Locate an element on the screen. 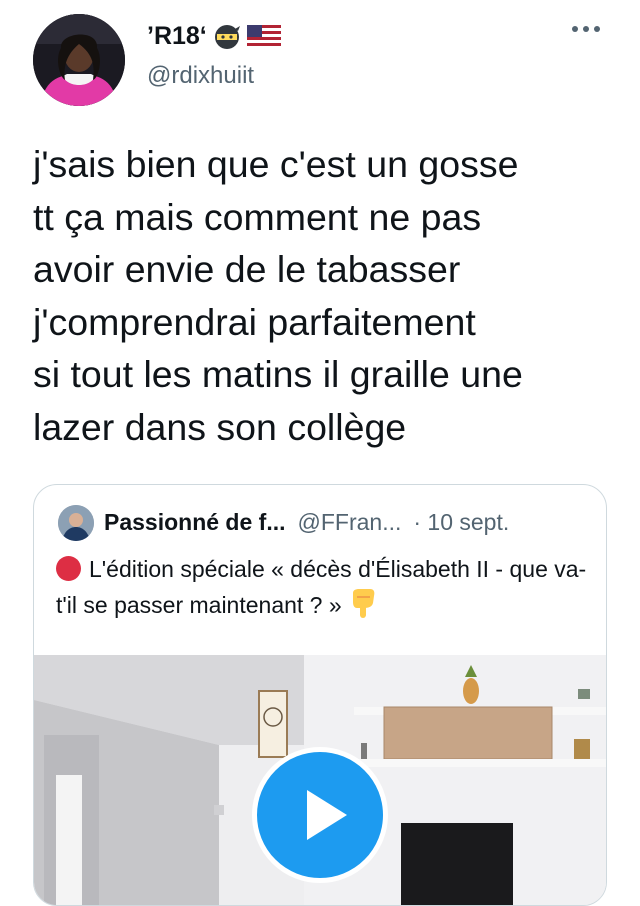 The image size is (640, 906). author-display-name: ’R18‘ is located at coordinates (214, 36).